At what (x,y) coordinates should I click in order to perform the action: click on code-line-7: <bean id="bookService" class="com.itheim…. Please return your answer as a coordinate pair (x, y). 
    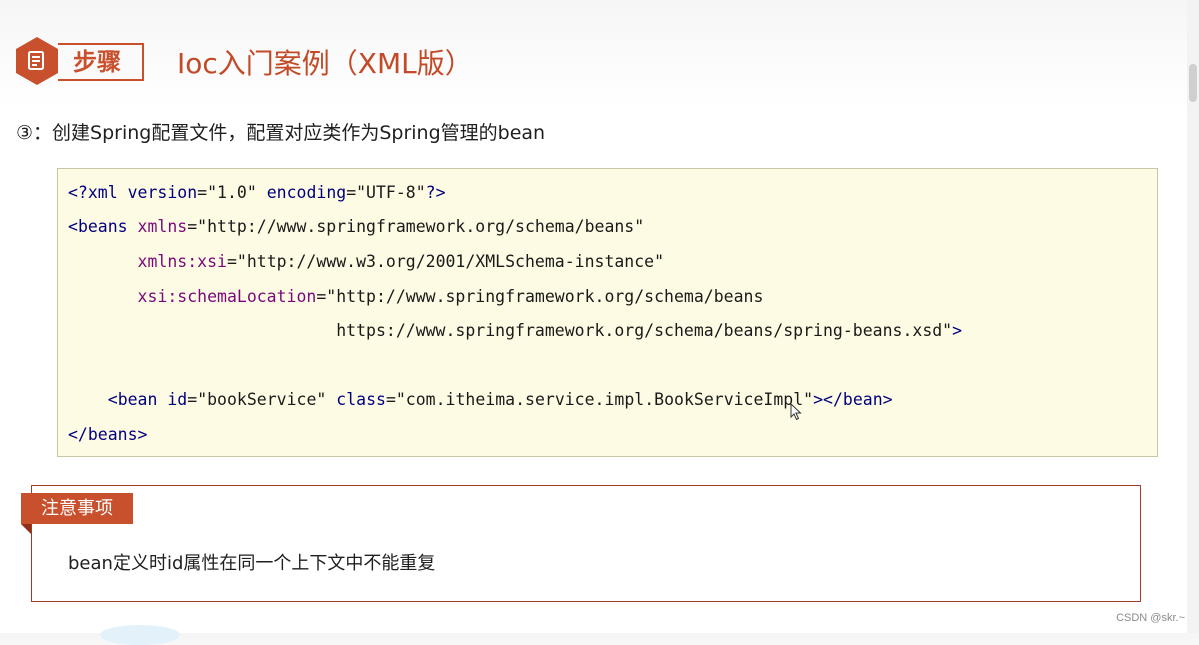
    Looking at the image, I should click on (480, 400).